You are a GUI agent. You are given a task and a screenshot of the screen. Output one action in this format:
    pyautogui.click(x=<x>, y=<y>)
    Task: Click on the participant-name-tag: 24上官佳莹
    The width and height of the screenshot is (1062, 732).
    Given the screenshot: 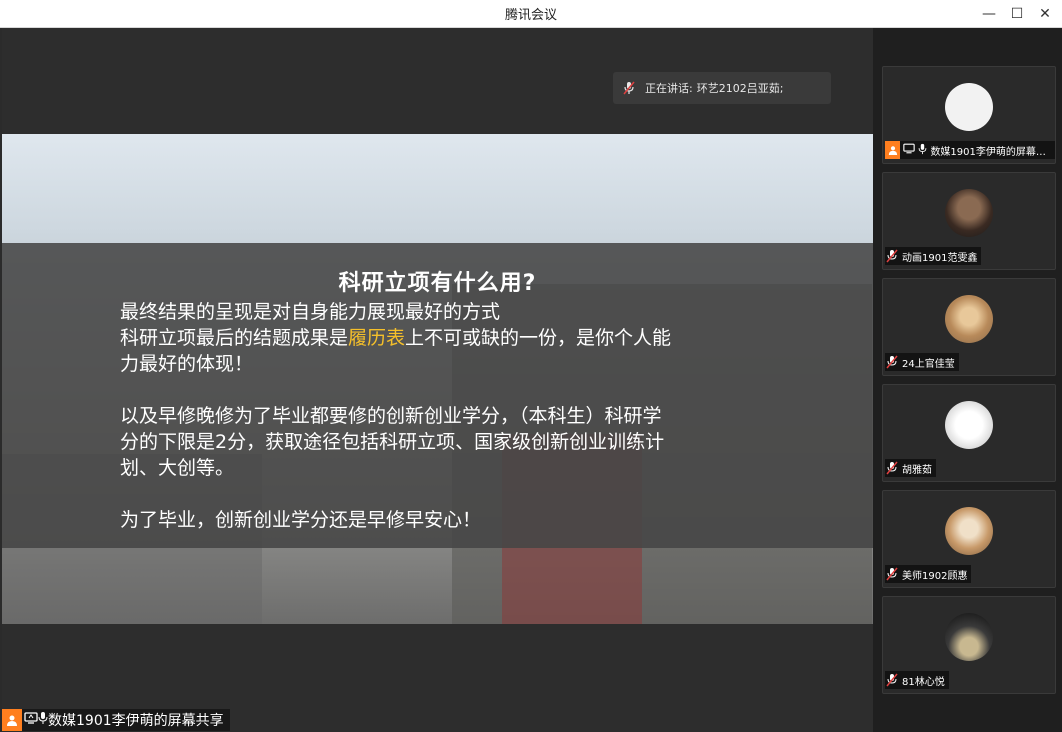 What is the action you would take?
    pyautogui.click(x=922, y=362)
    